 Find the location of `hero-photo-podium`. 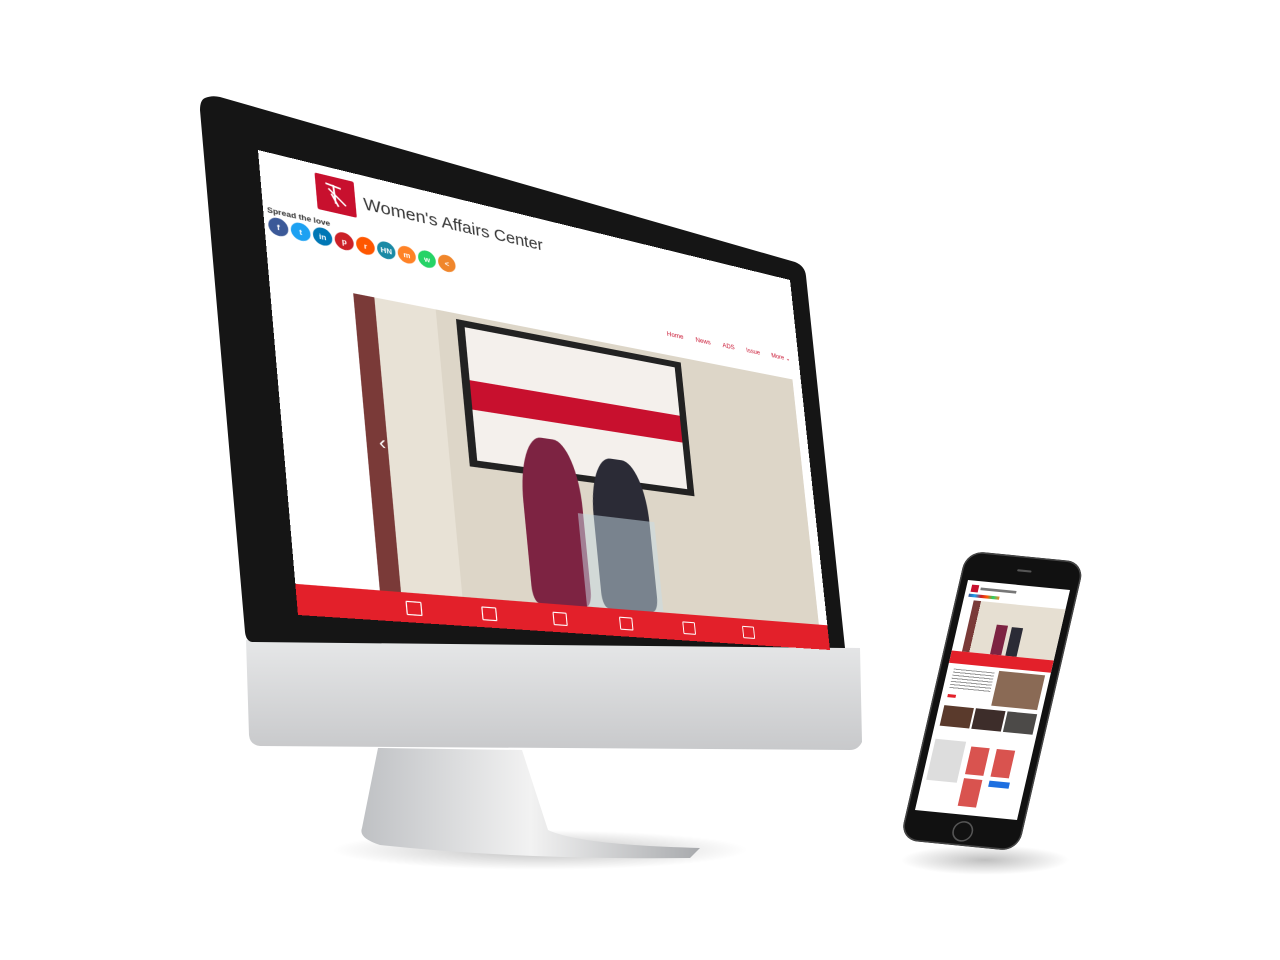

hero-photo-podium is located at coordinates (621, 562).